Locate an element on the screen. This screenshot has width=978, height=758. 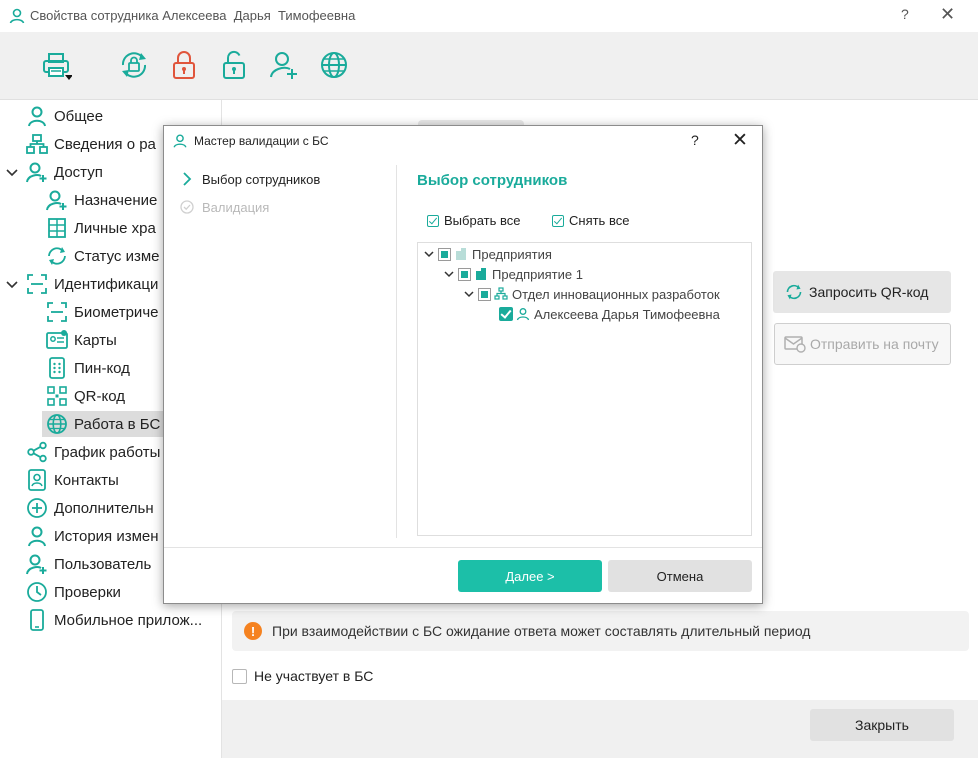
id-card-icon is located at coordinates (57, 339).